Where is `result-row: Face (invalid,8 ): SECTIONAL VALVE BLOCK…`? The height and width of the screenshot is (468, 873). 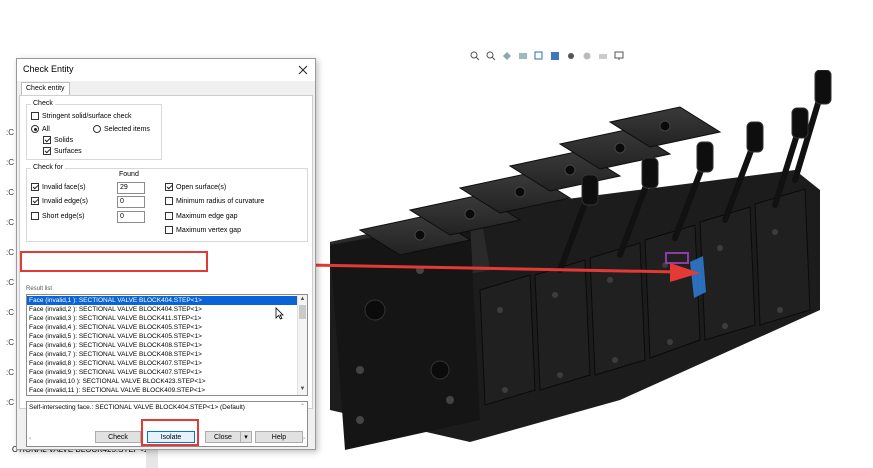 result-row: Face (invalid,8 ): SECTIONAL VALVE BLOCK… is located at coordinates (162, 363).